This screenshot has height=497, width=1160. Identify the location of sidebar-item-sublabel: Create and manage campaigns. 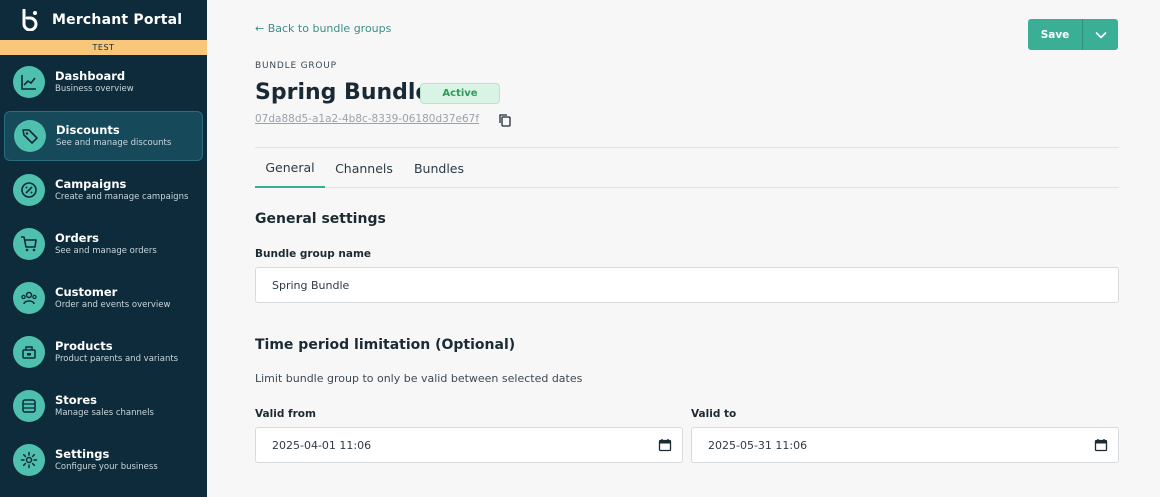
(122, 197).